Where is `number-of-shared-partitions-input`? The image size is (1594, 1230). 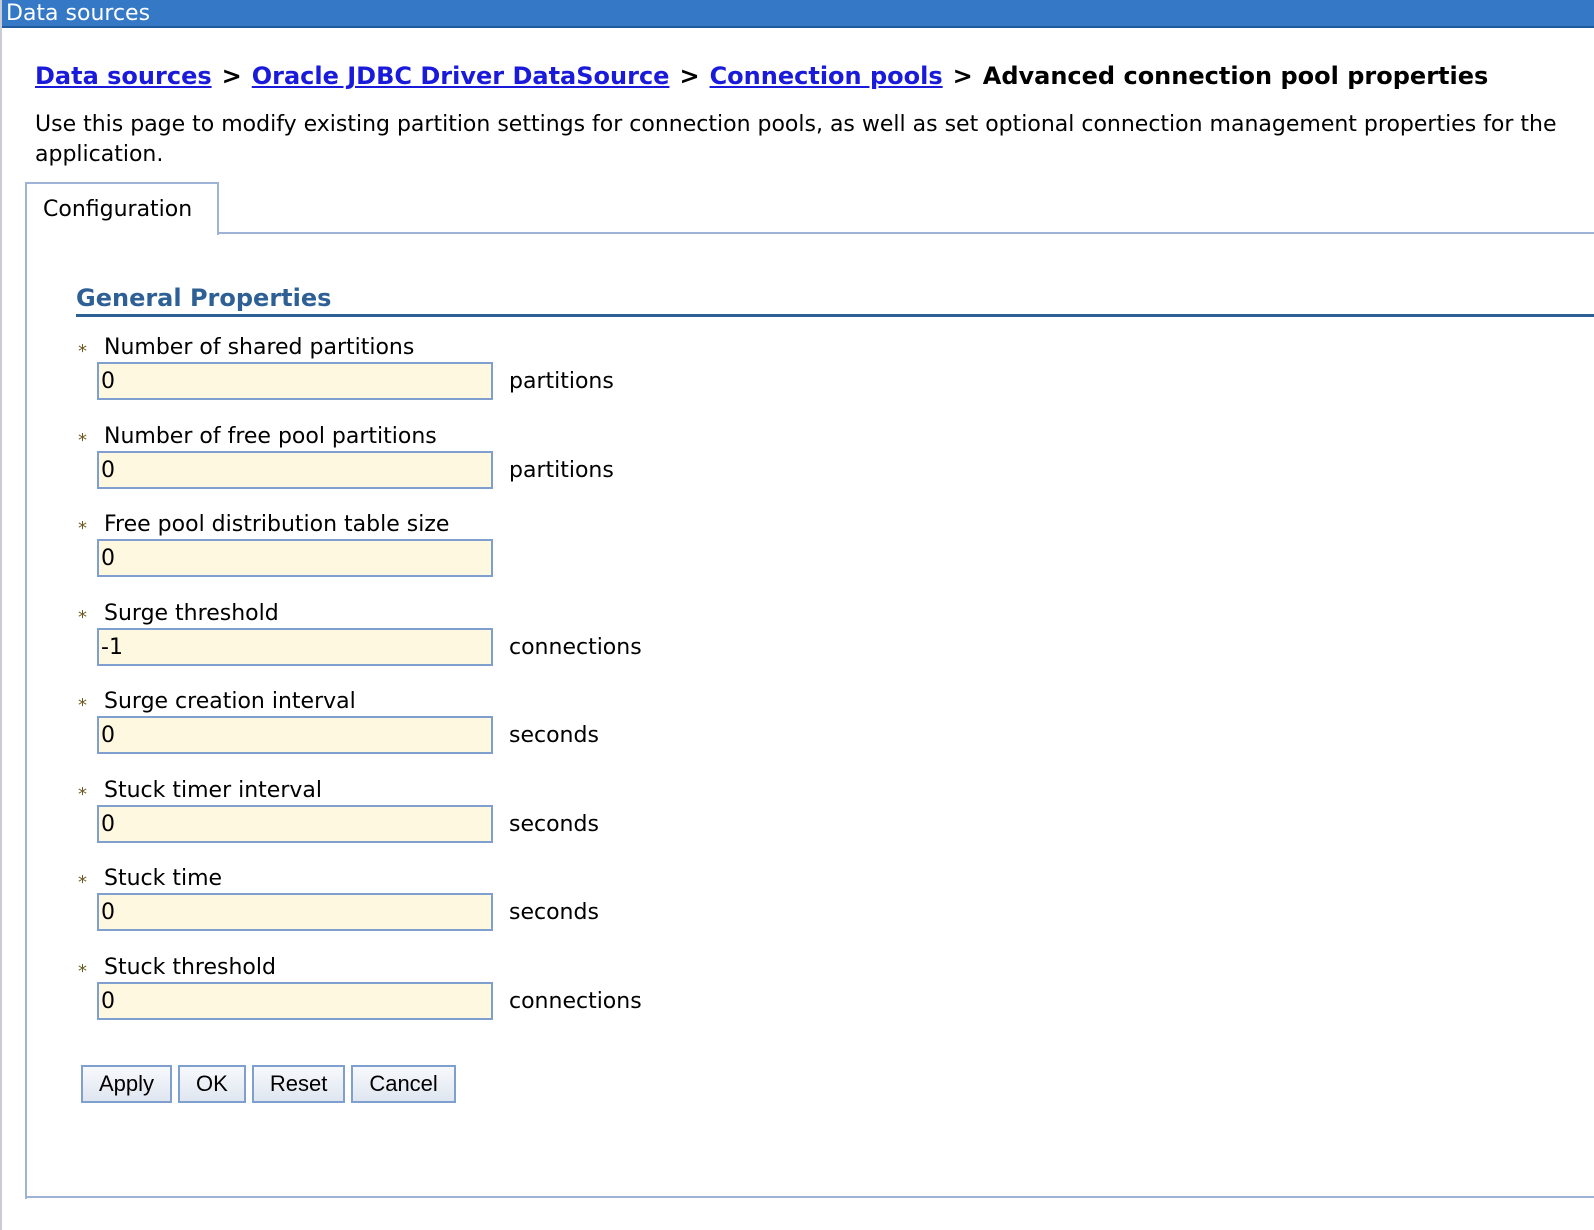
number-of-shared-partitions-input is located at coordinates (295, 381).